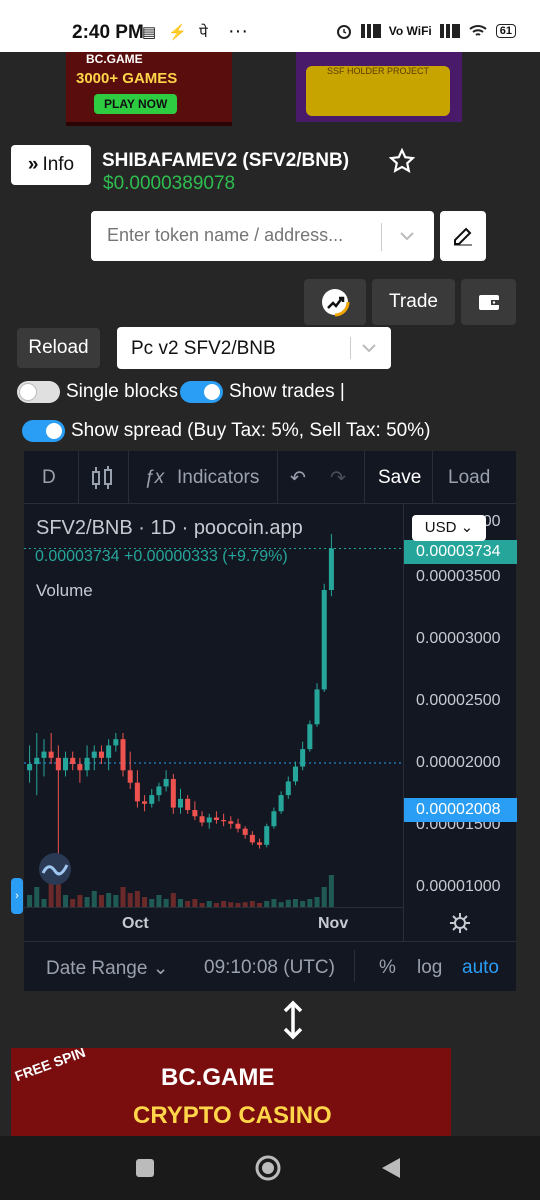  Describe the element at coordinates (154, 478) in the screenshot. I see `fx-icon: ƒx` at that location.